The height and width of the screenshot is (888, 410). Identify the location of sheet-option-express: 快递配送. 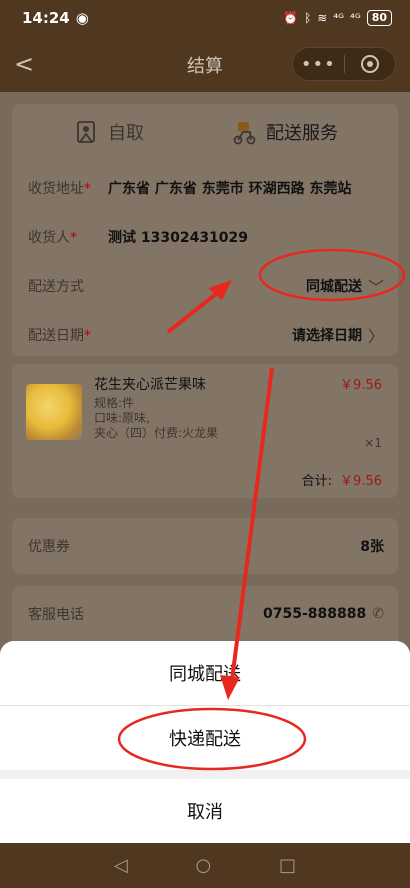
(205, 738).